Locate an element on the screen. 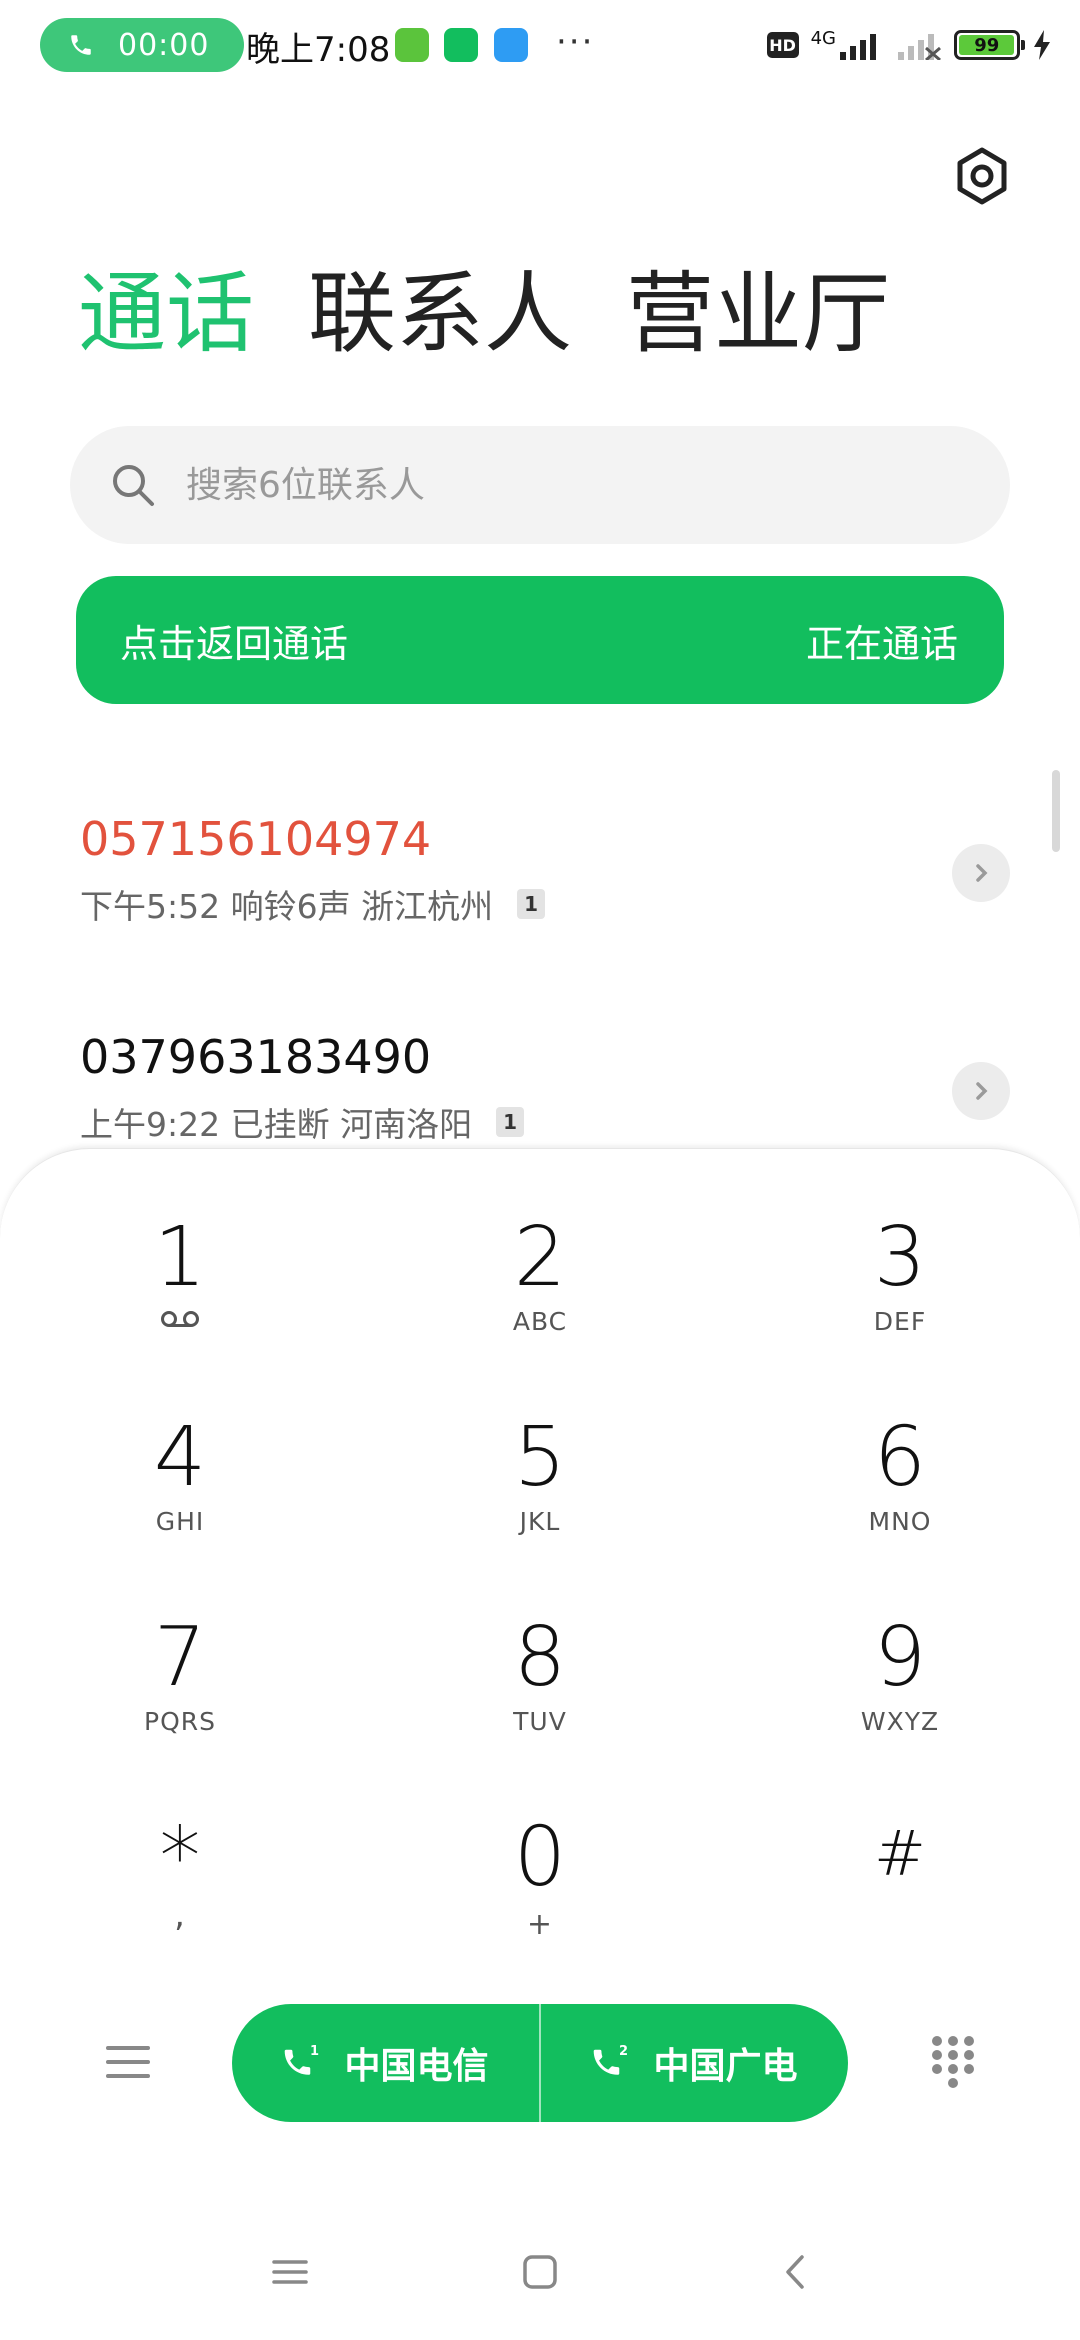 The image size is (1080, 2340). dial-letters: WXYZ is located at coordinates (900, 1721).